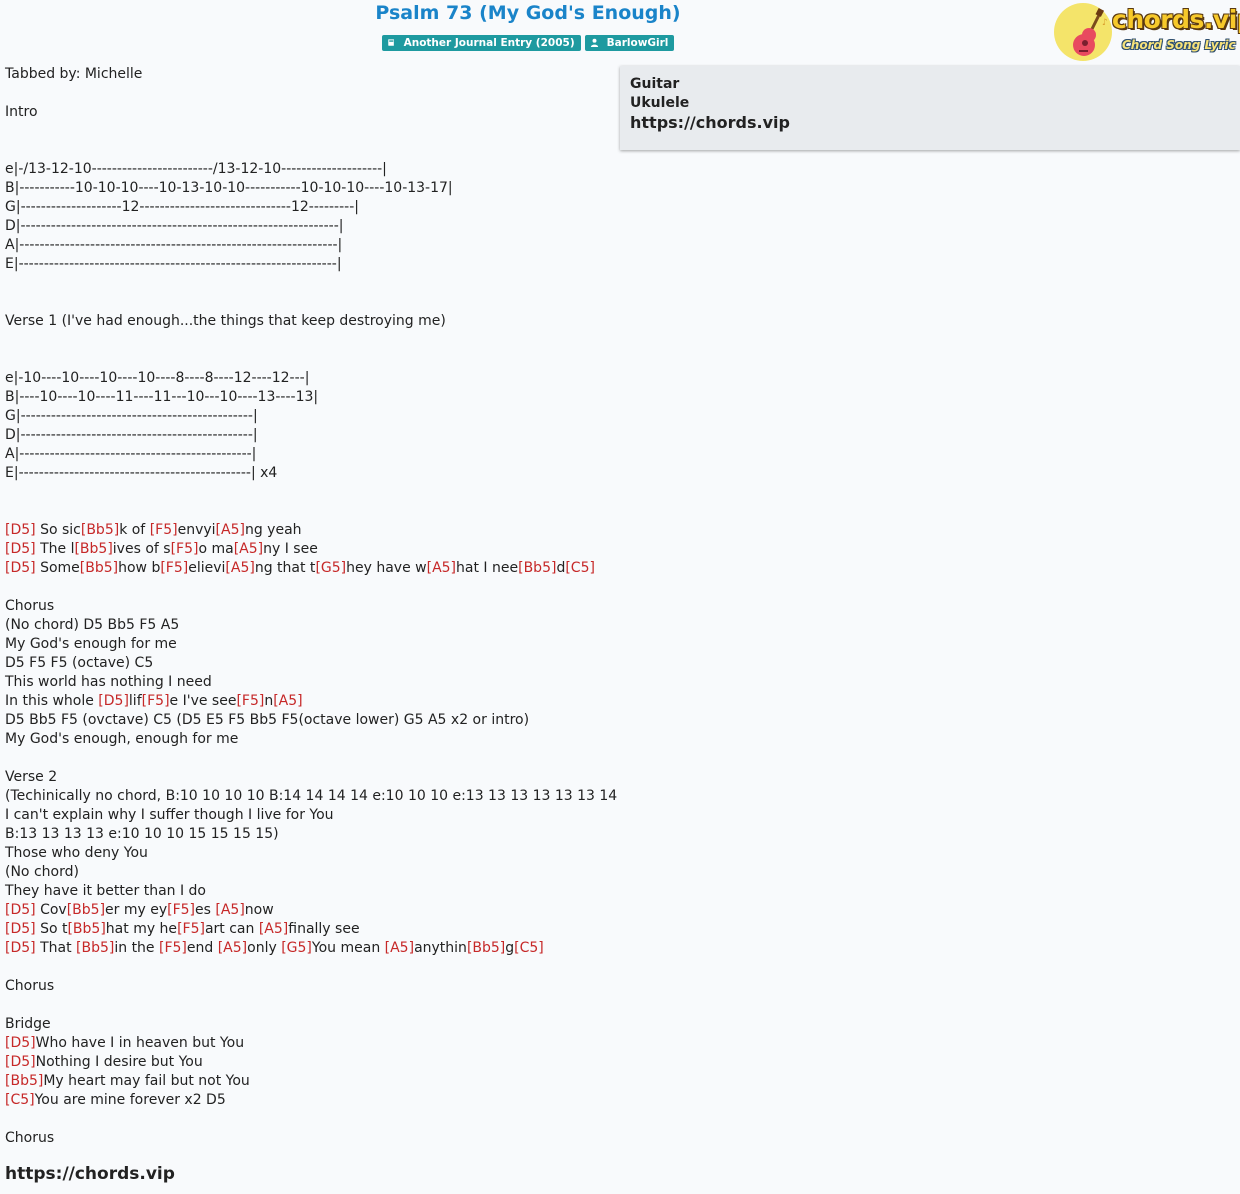 The height and width of the screenshot is (1194, 1240). I want to click on lyric-text: My God's enough, enough for me, so click(122, 739).